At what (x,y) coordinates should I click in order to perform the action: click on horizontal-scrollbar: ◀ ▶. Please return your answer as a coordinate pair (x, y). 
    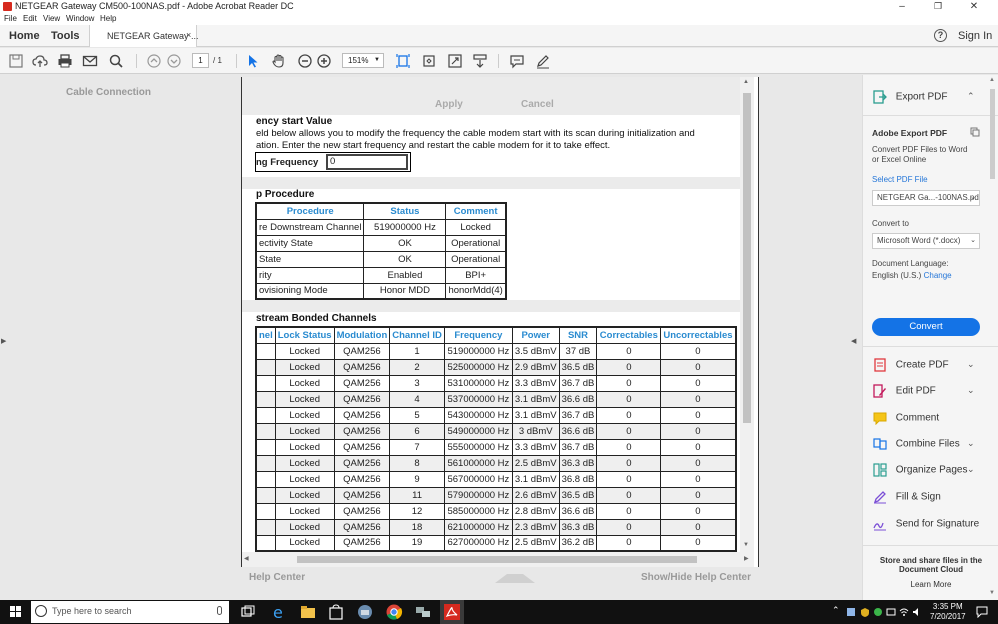
    Looking at the image, I should click on (498, 559).